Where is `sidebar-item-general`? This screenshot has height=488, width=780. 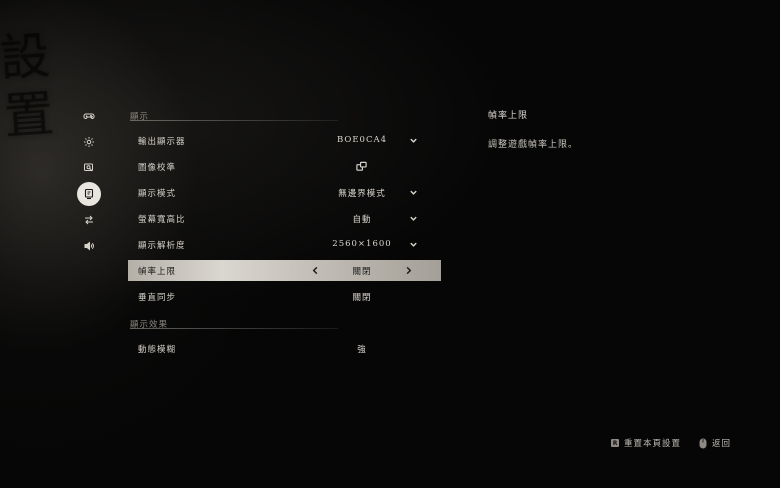 sidebar-item-general is located at coordinates (89, 142).